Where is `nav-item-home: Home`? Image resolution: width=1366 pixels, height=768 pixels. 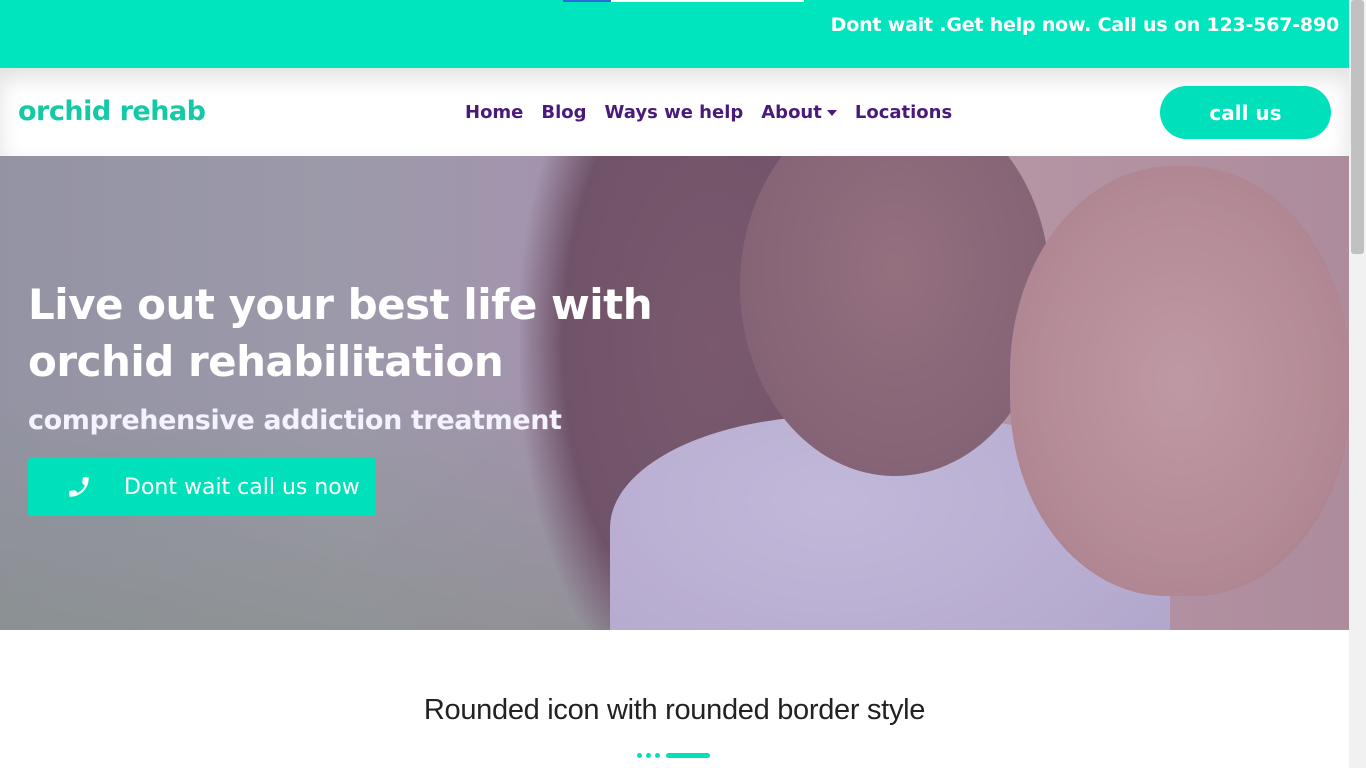
nav-item-home: Home is located at coordinates (494, 112).